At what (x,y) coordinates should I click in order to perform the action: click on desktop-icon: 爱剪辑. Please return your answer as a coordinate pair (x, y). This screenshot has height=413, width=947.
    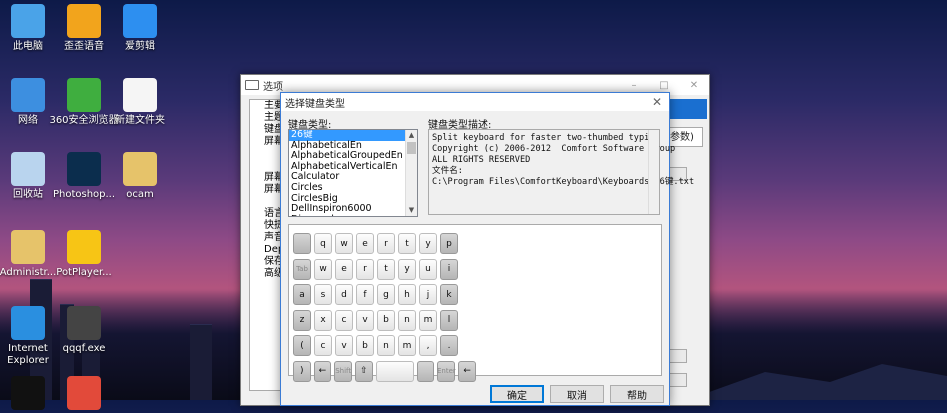
    Looking at the image, I should click on (140, 28).